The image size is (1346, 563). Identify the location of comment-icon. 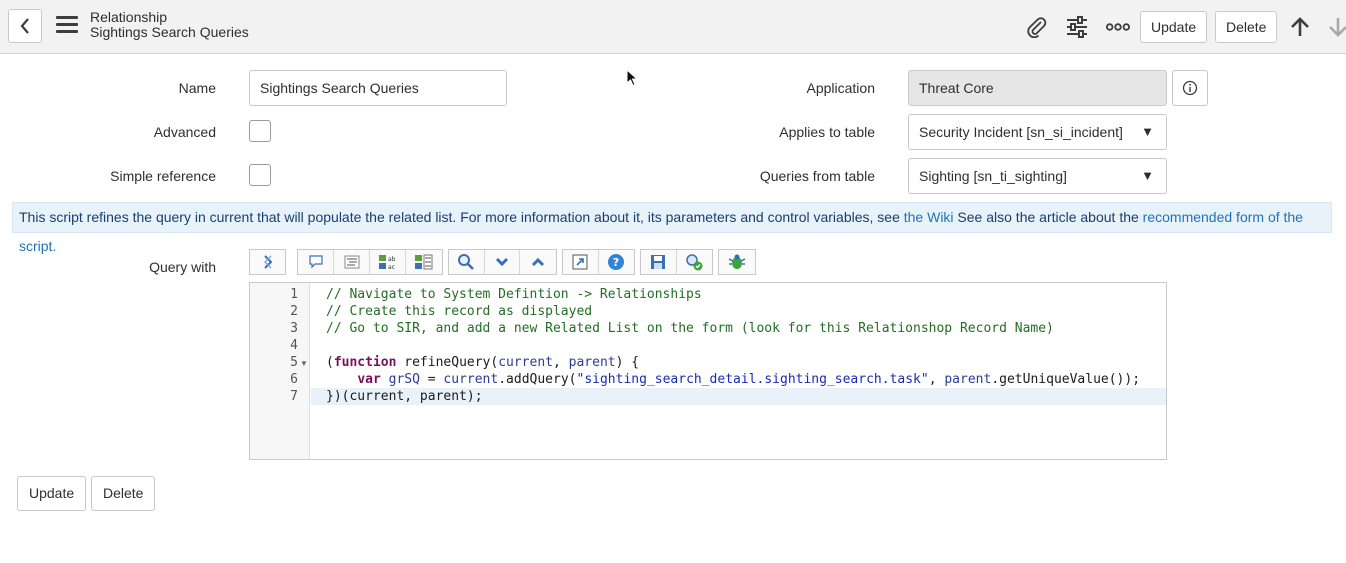
(316, 262).